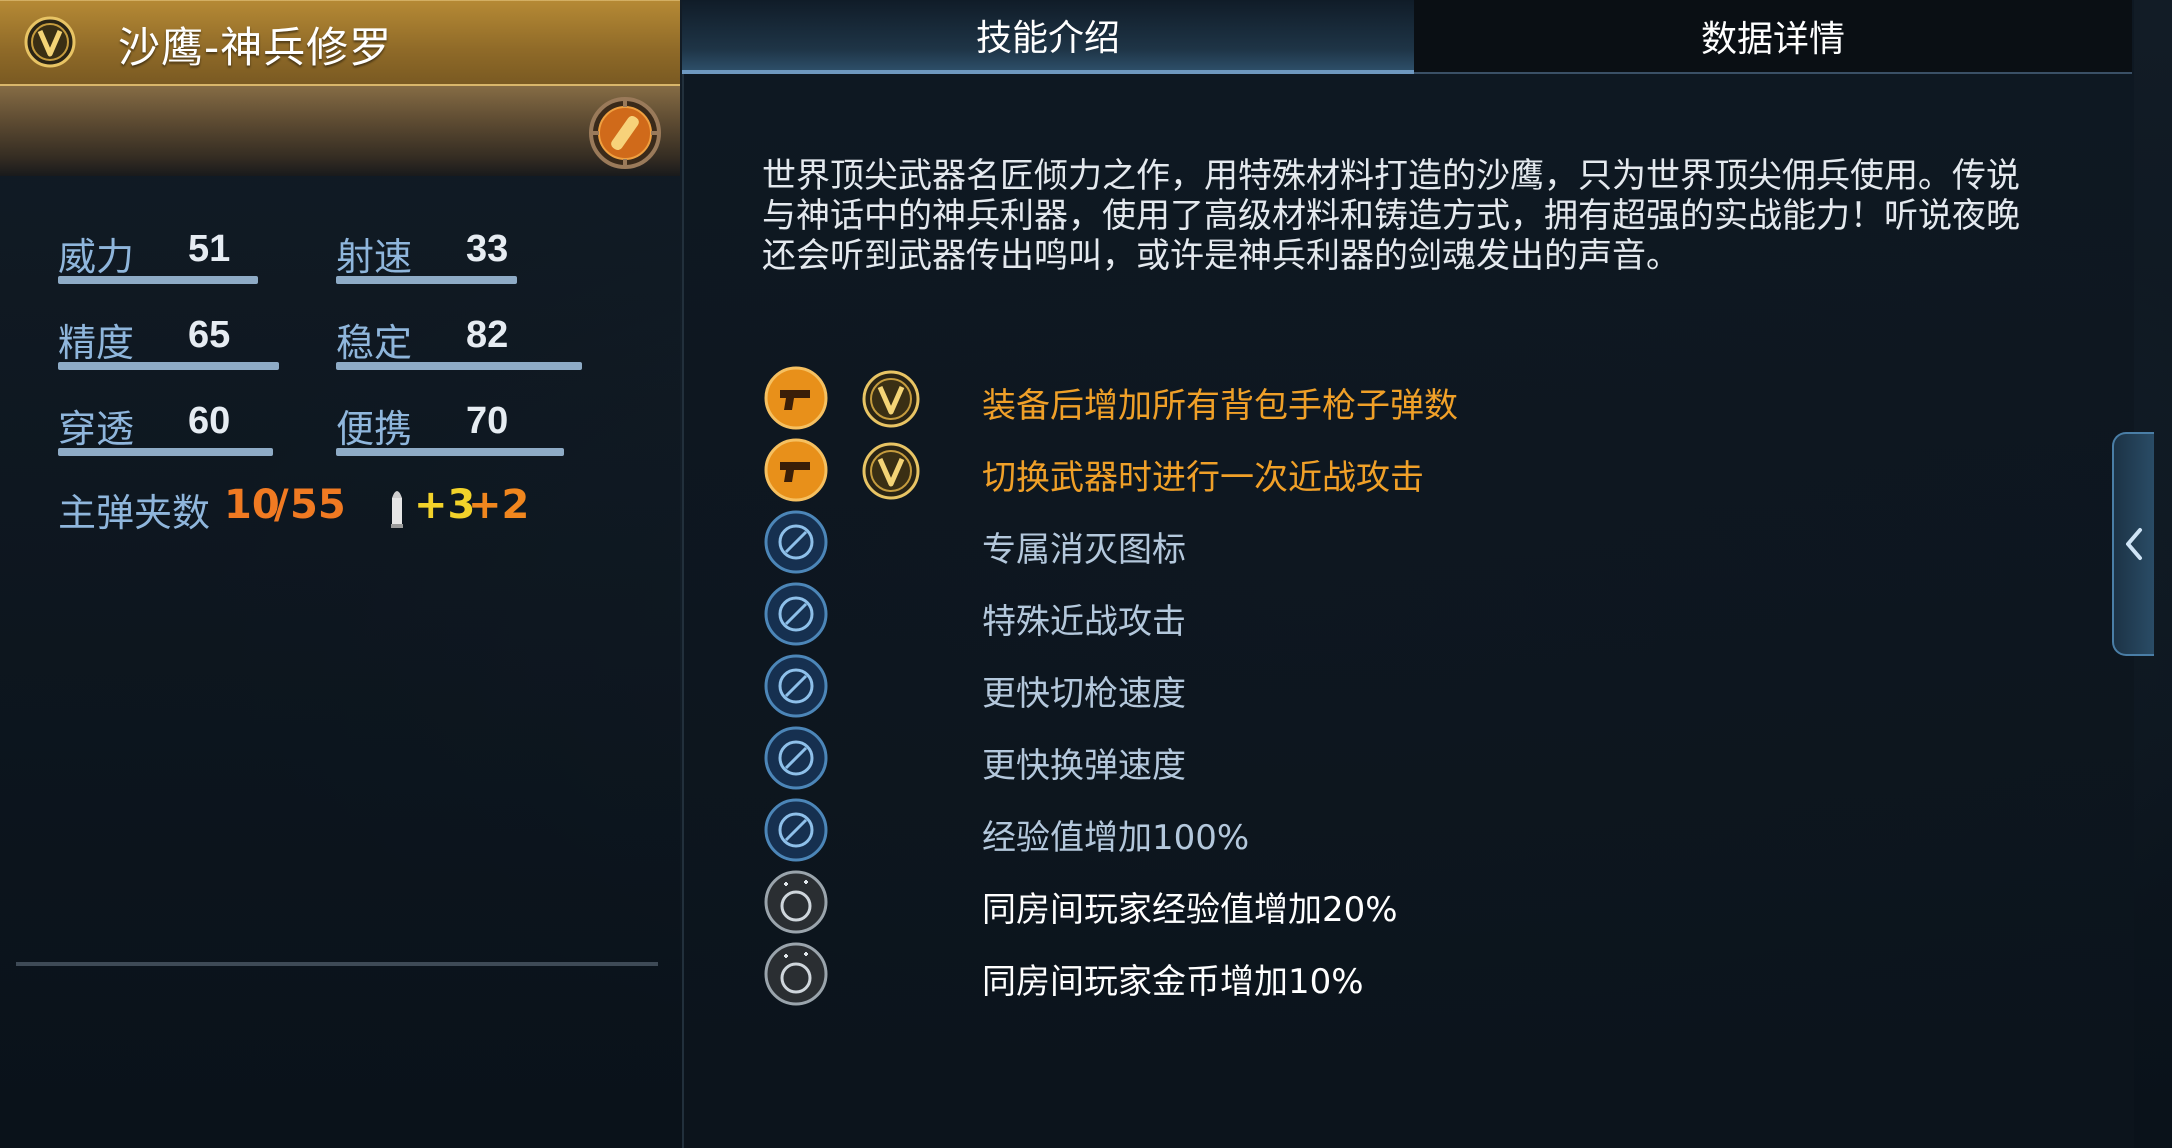  I want to click on tab-data-details: 数据详情, so click(1773, 37).